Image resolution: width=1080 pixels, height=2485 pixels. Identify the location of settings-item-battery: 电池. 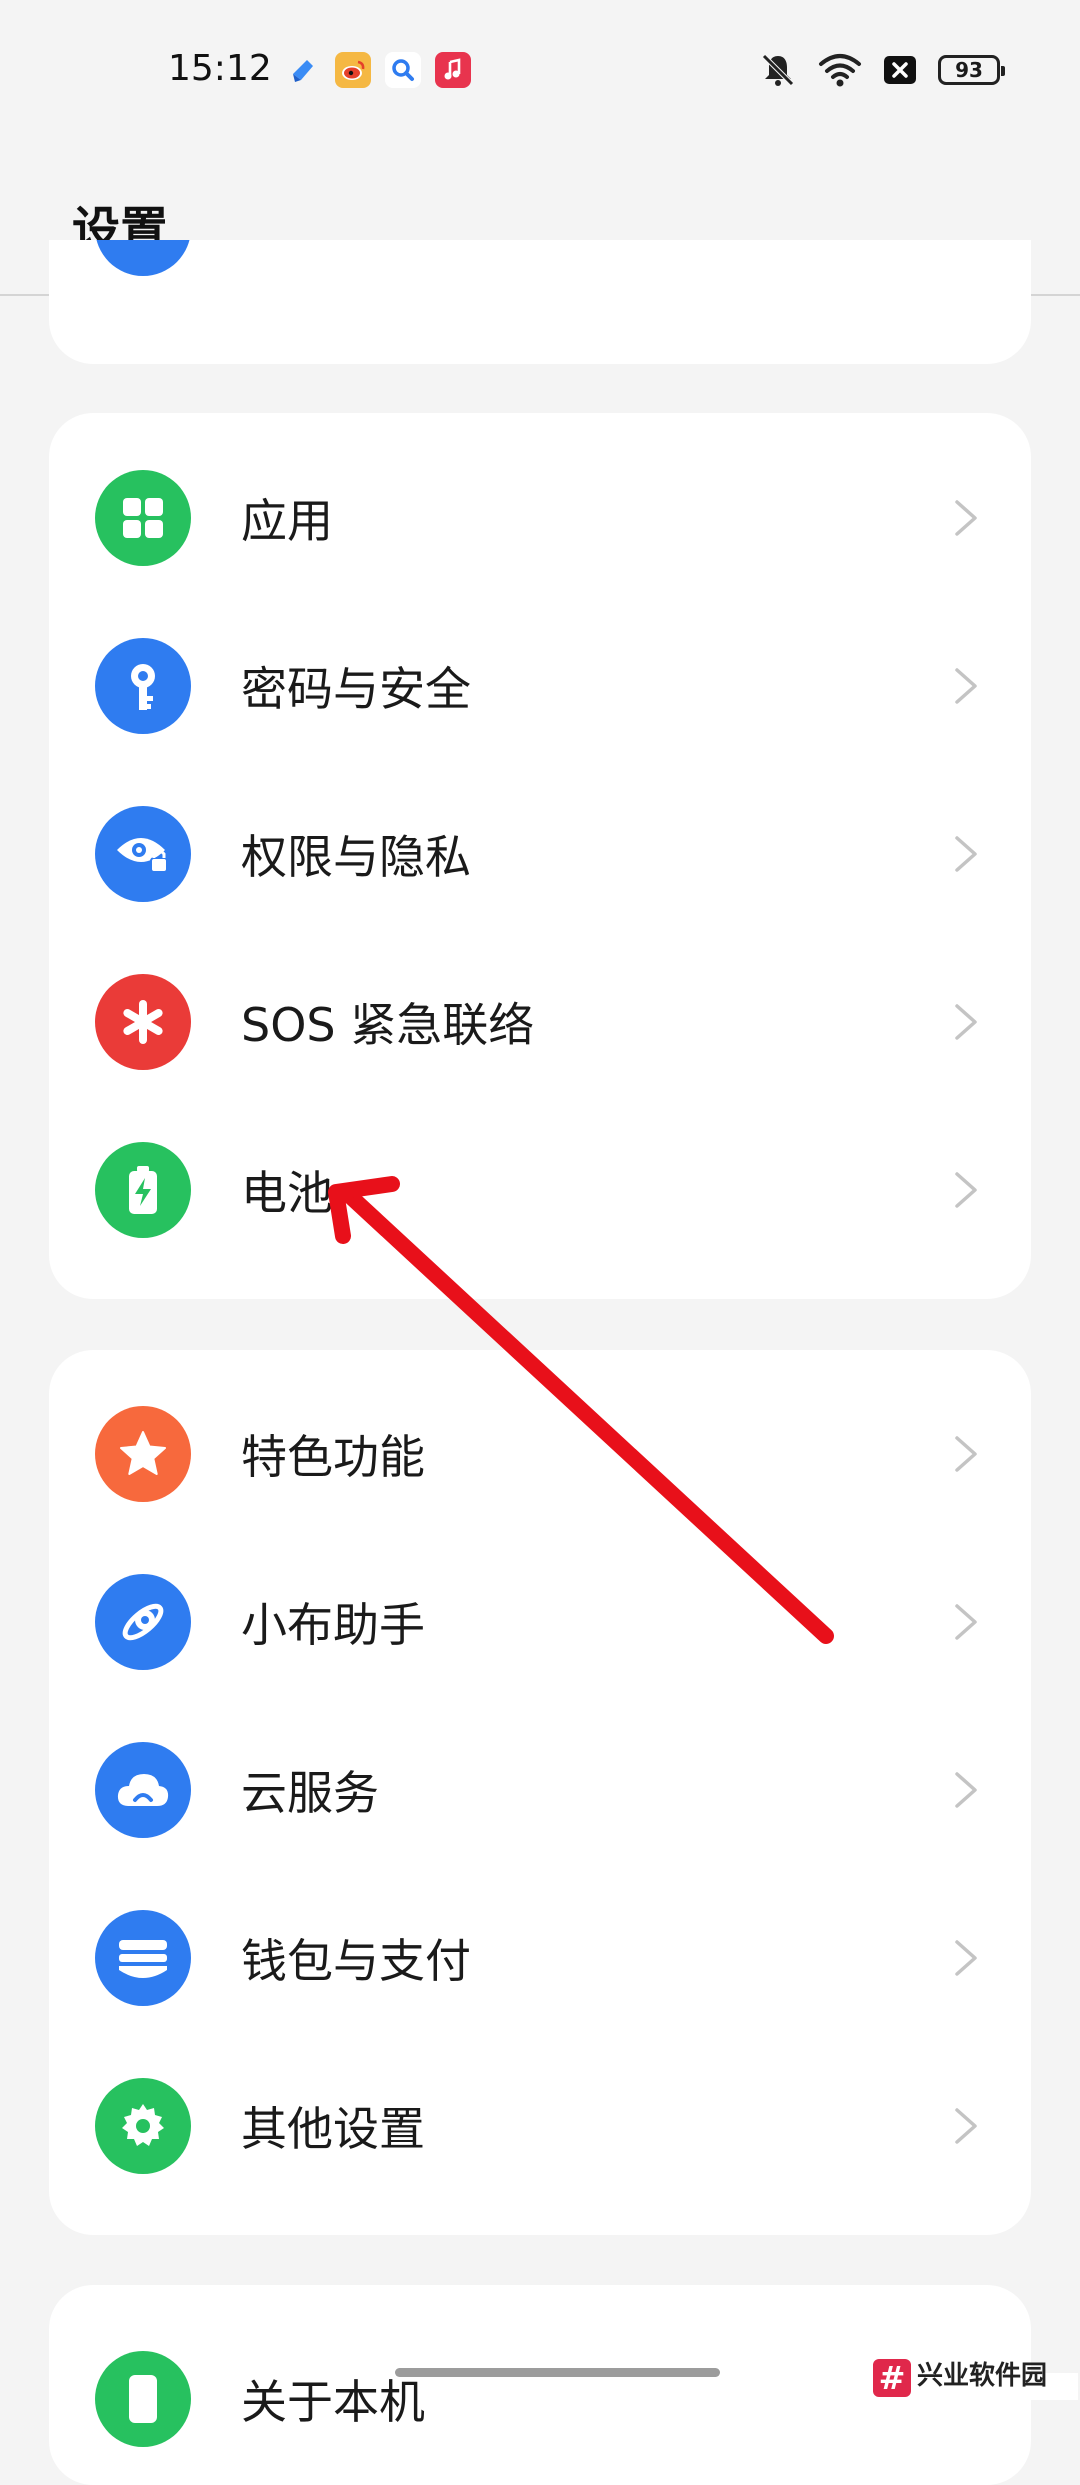
(540, 1190).